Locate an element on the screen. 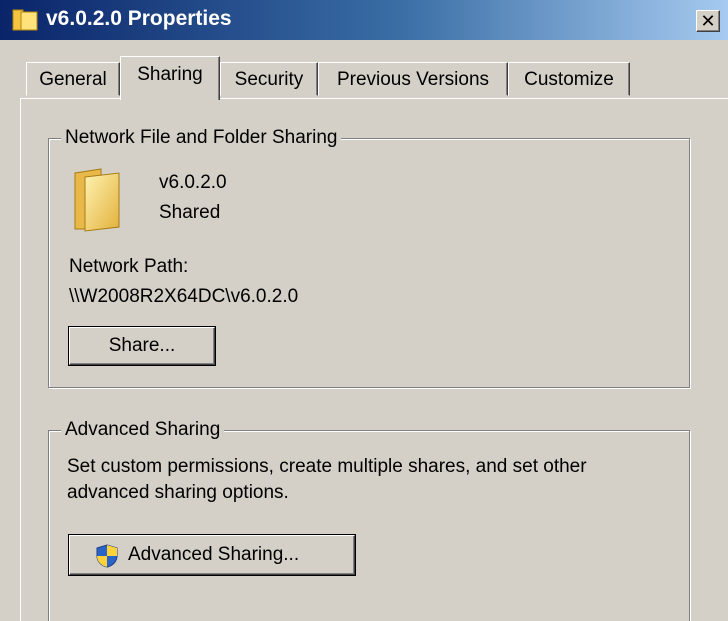 The image size is (728, 621). tab-general: General is located at coordinates (73, 79).